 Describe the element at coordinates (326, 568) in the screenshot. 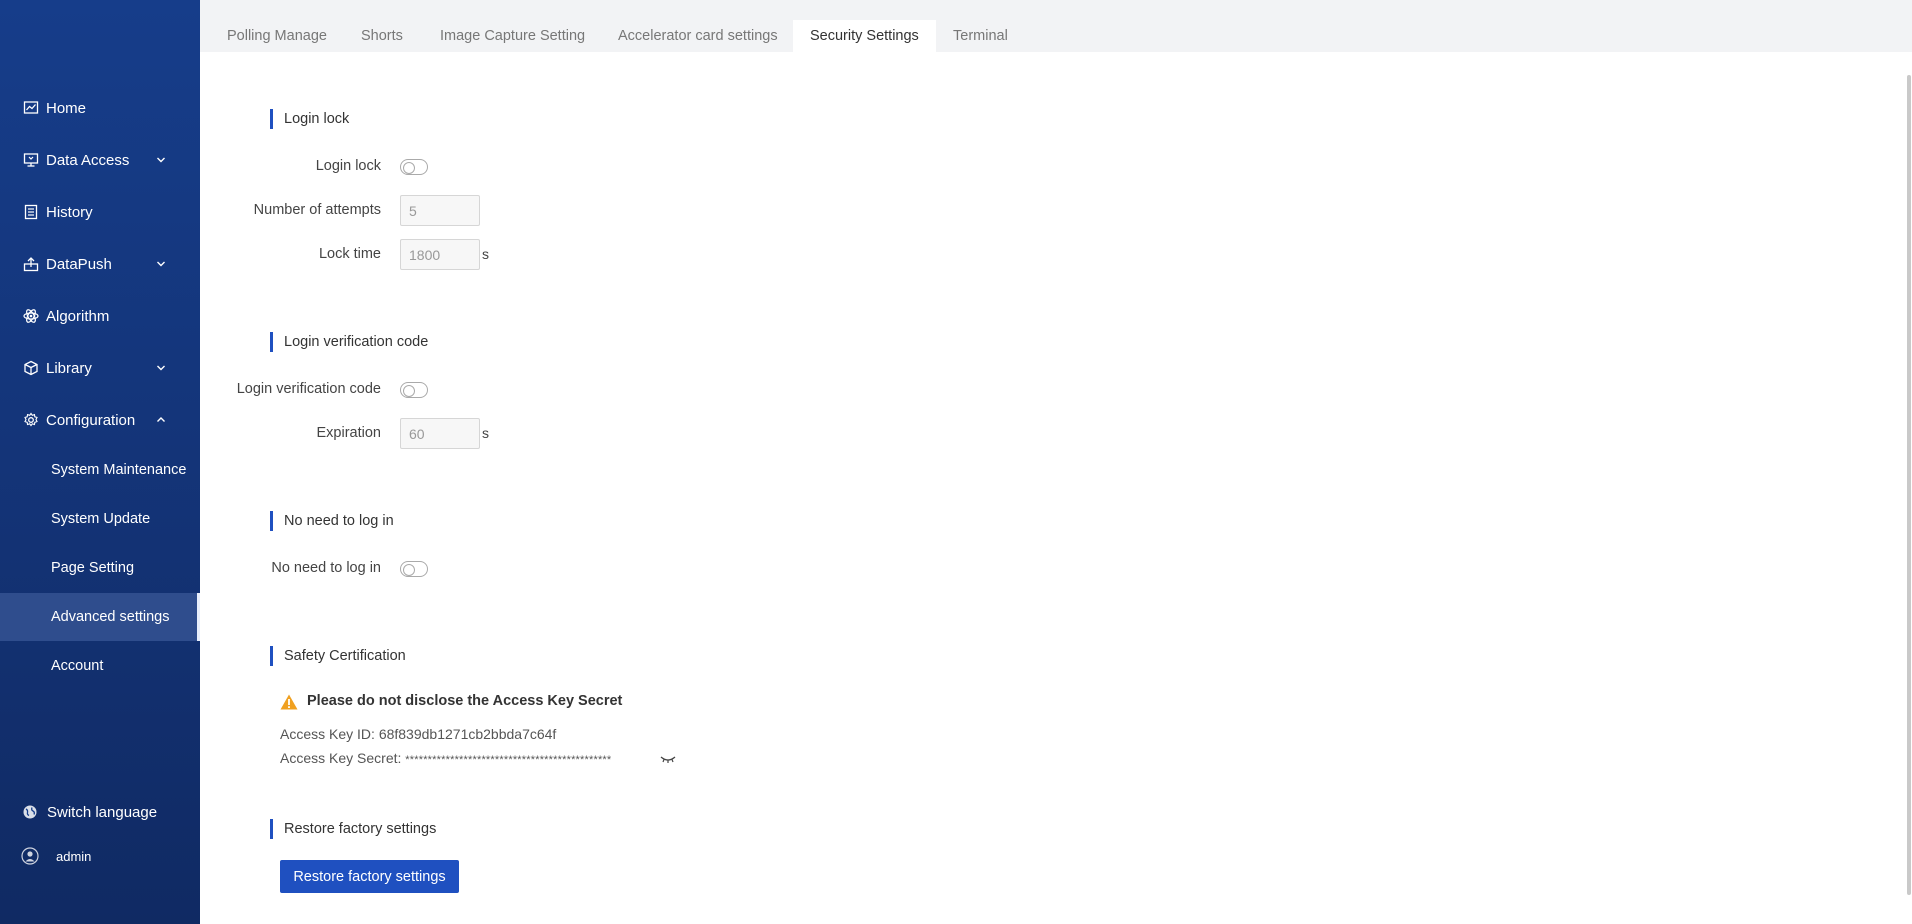

I see `no-login-label: No need to log in` at that location.